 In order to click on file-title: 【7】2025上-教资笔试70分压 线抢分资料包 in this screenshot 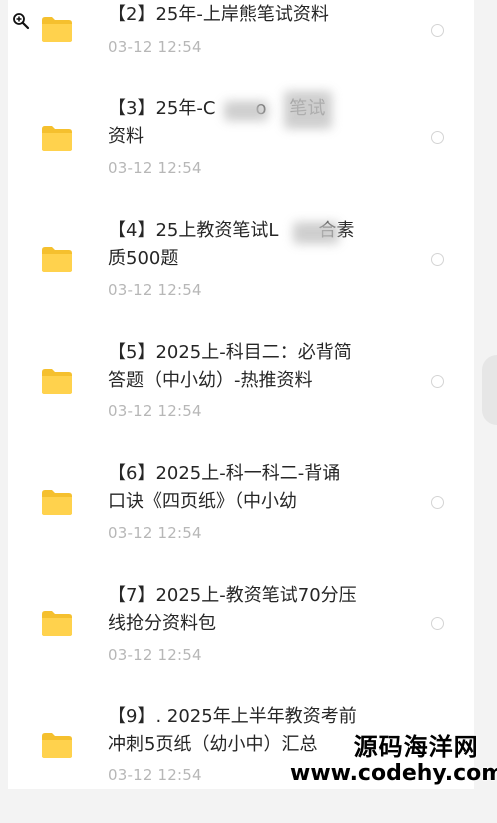, I will do `click(232, 609)`.